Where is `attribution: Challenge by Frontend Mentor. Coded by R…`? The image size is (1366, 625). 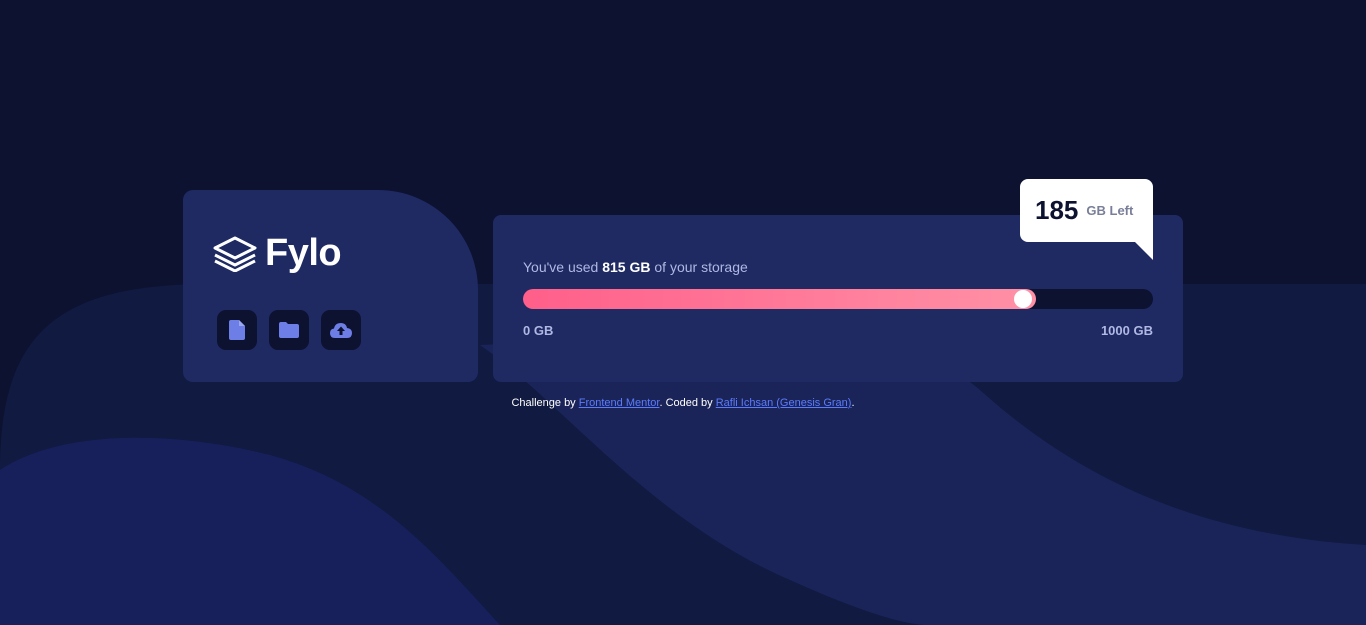 attribution: Challenge by Frontend Mentor. Coded by R… is located at coordinates (683, 403).